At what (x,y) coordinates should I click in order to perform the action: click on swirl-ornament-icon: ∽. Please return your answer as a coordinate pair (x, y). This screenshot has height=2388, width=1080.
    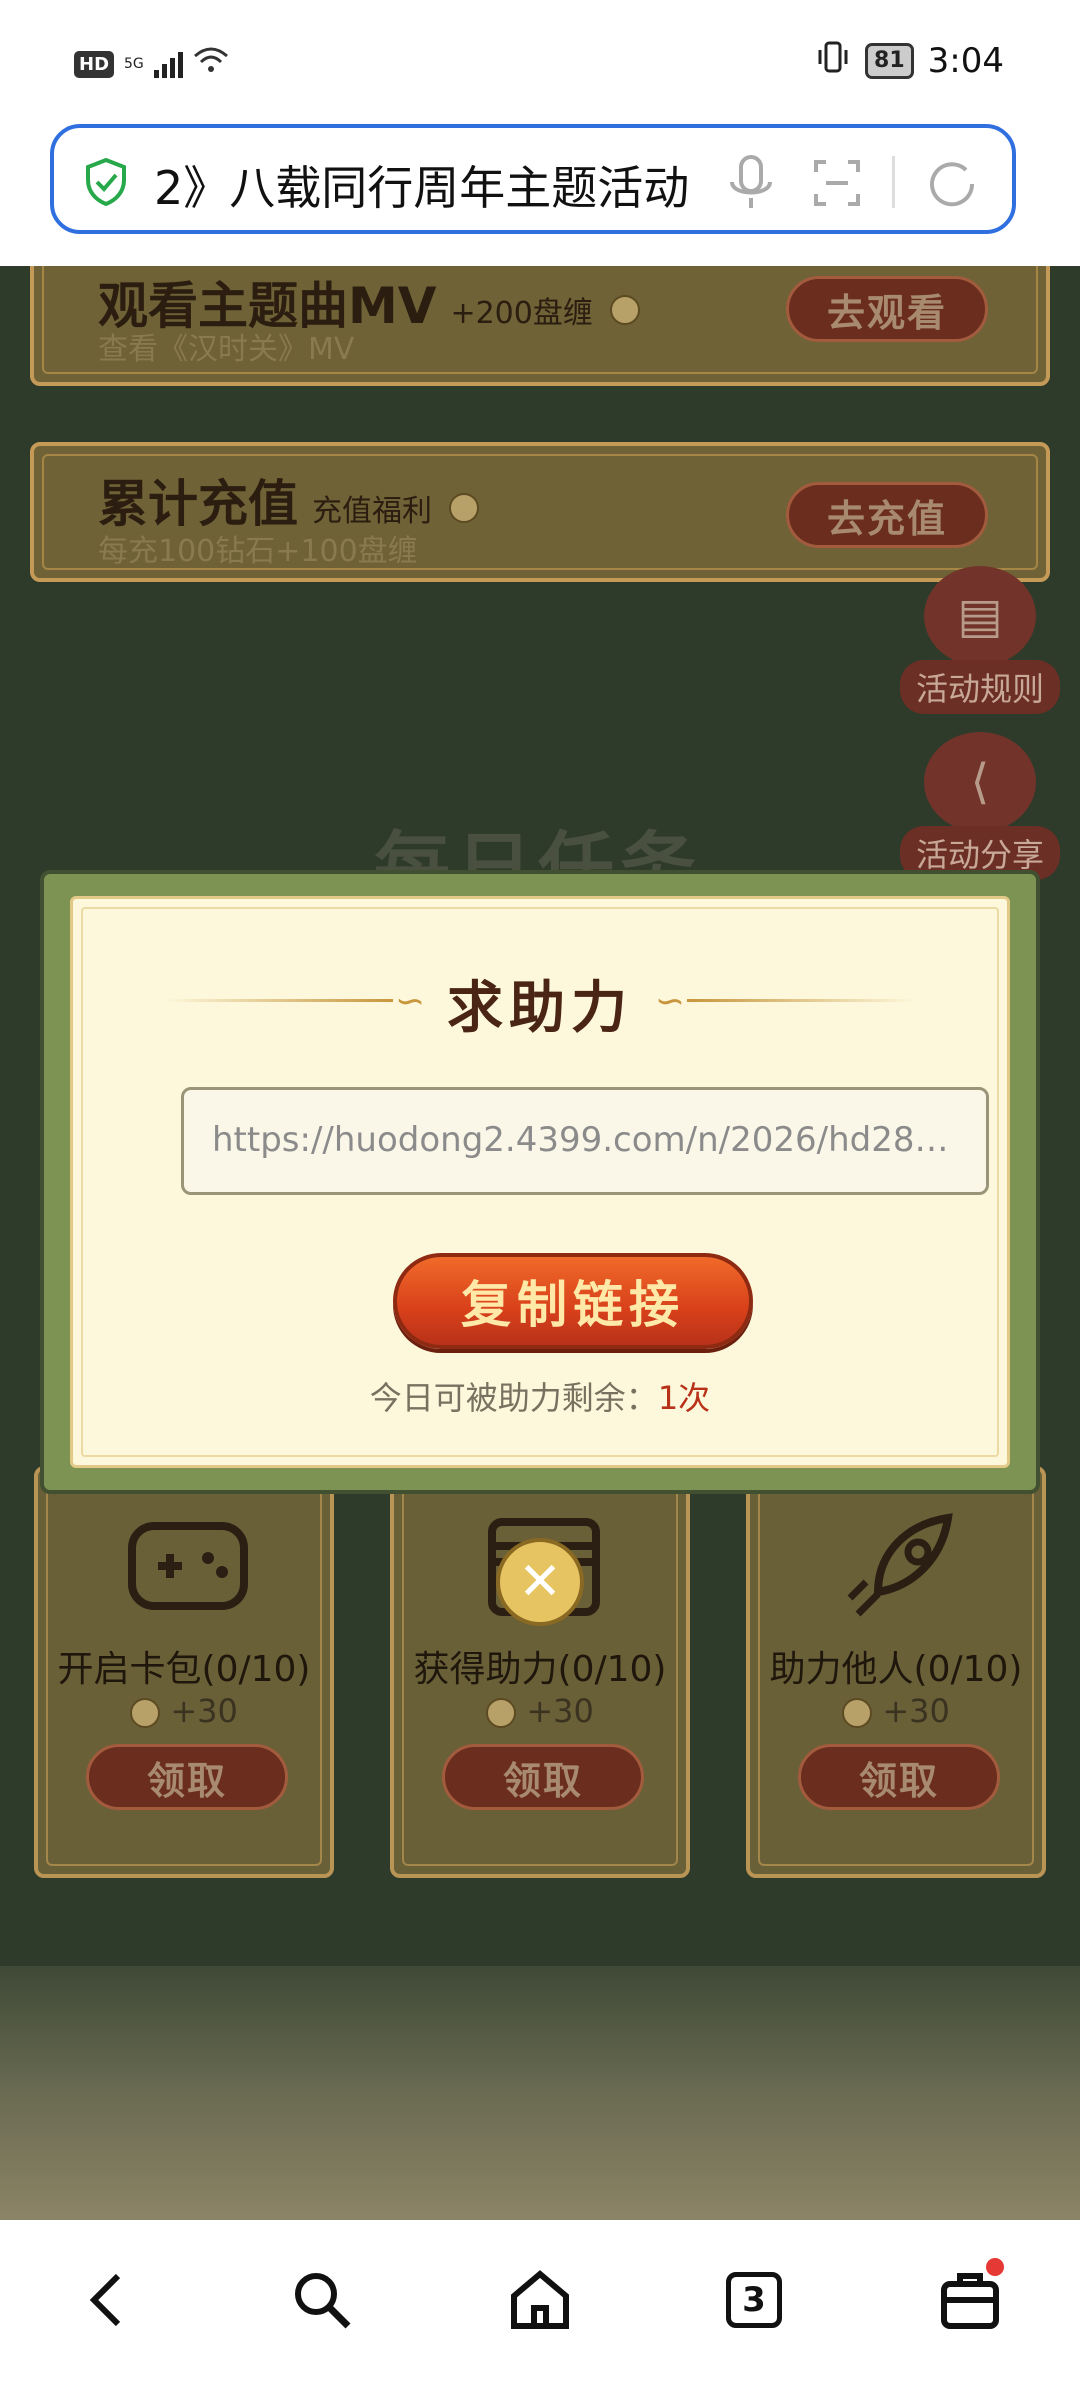
    Looking at the image, I should click on (669, 1001).